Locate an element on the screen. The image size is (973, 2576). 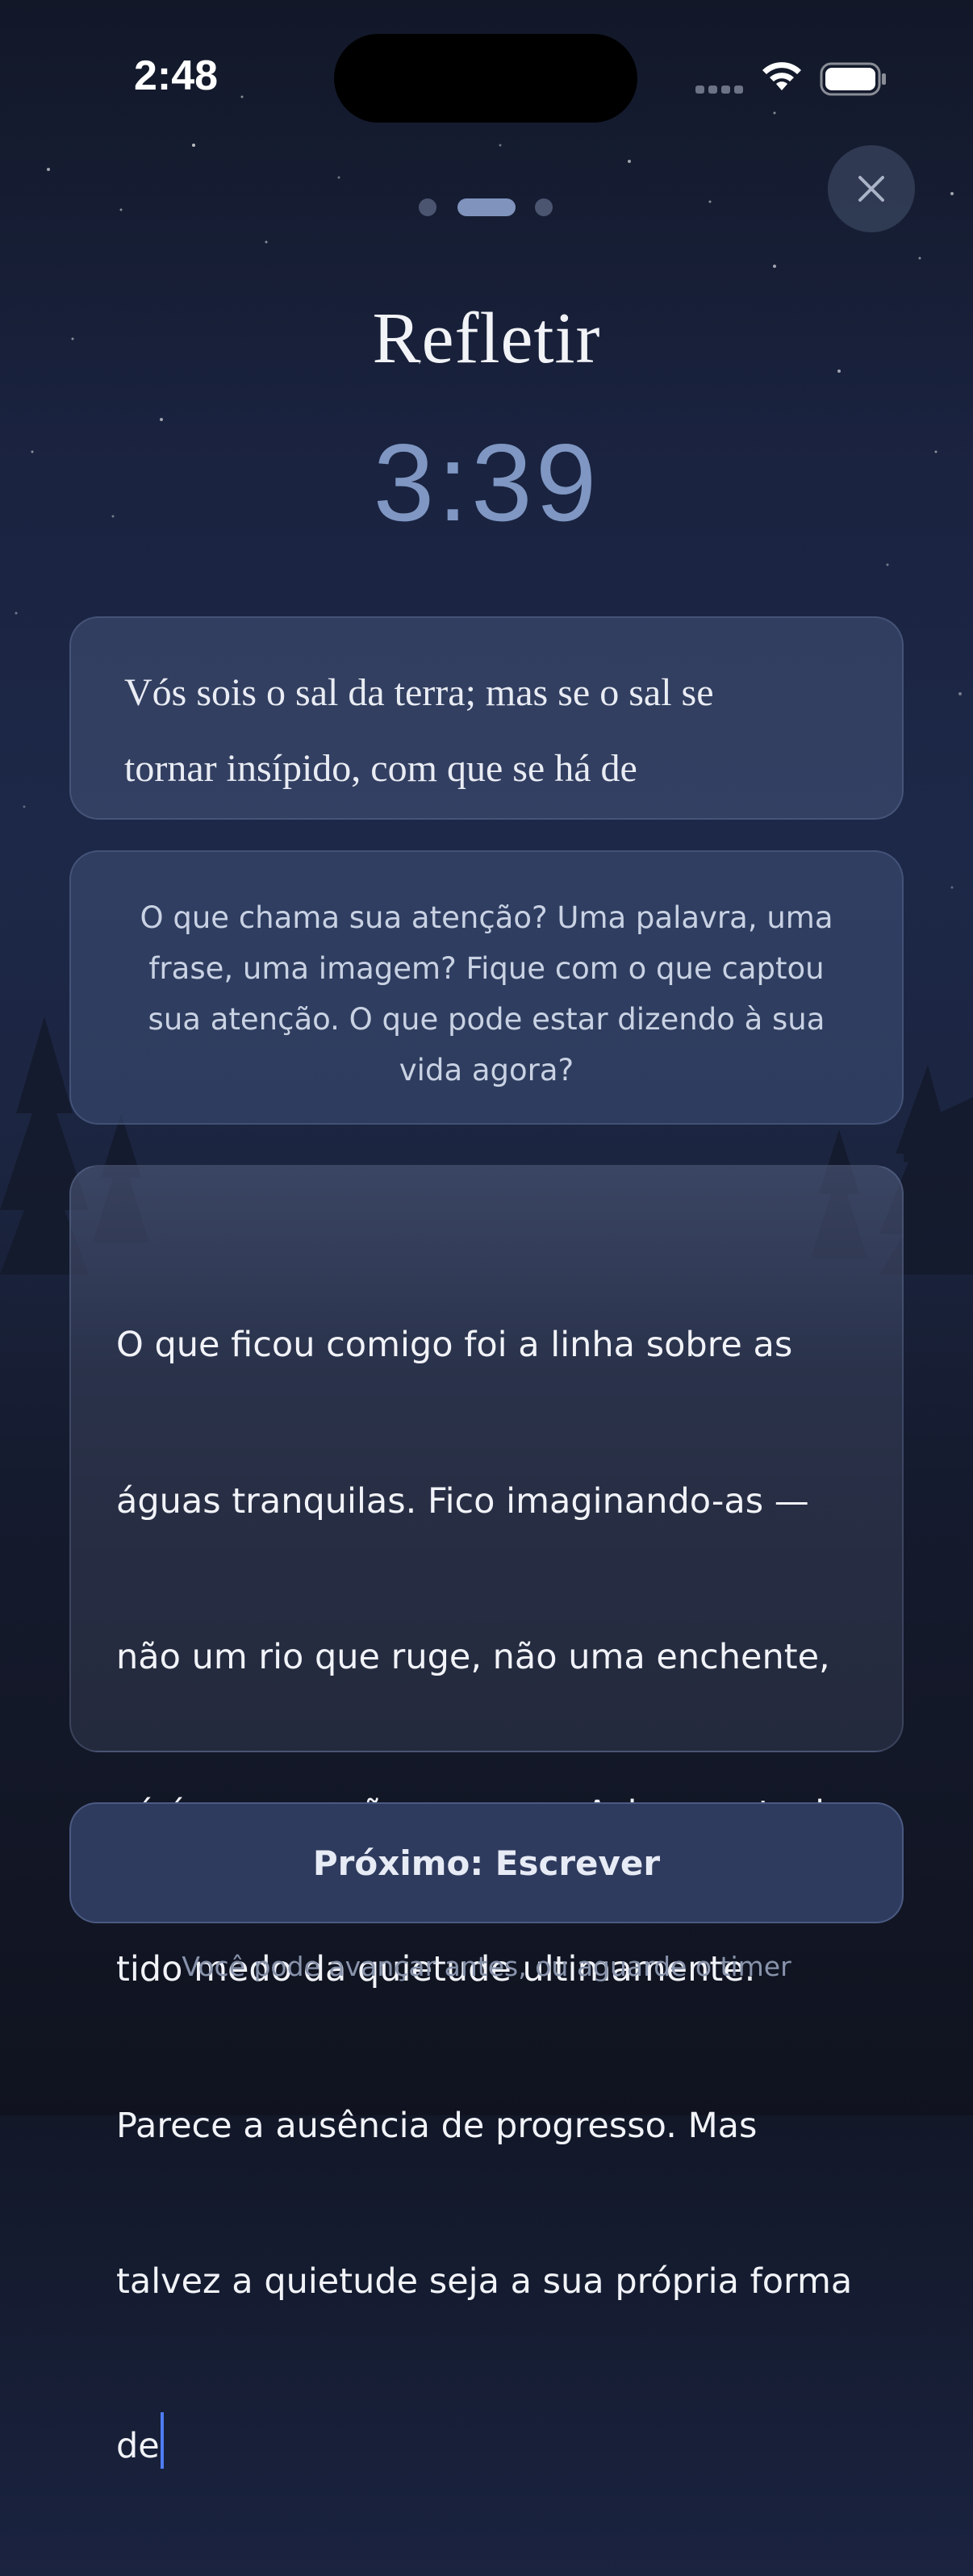
entry-last-text: de is located at coordinates (138, 2445).